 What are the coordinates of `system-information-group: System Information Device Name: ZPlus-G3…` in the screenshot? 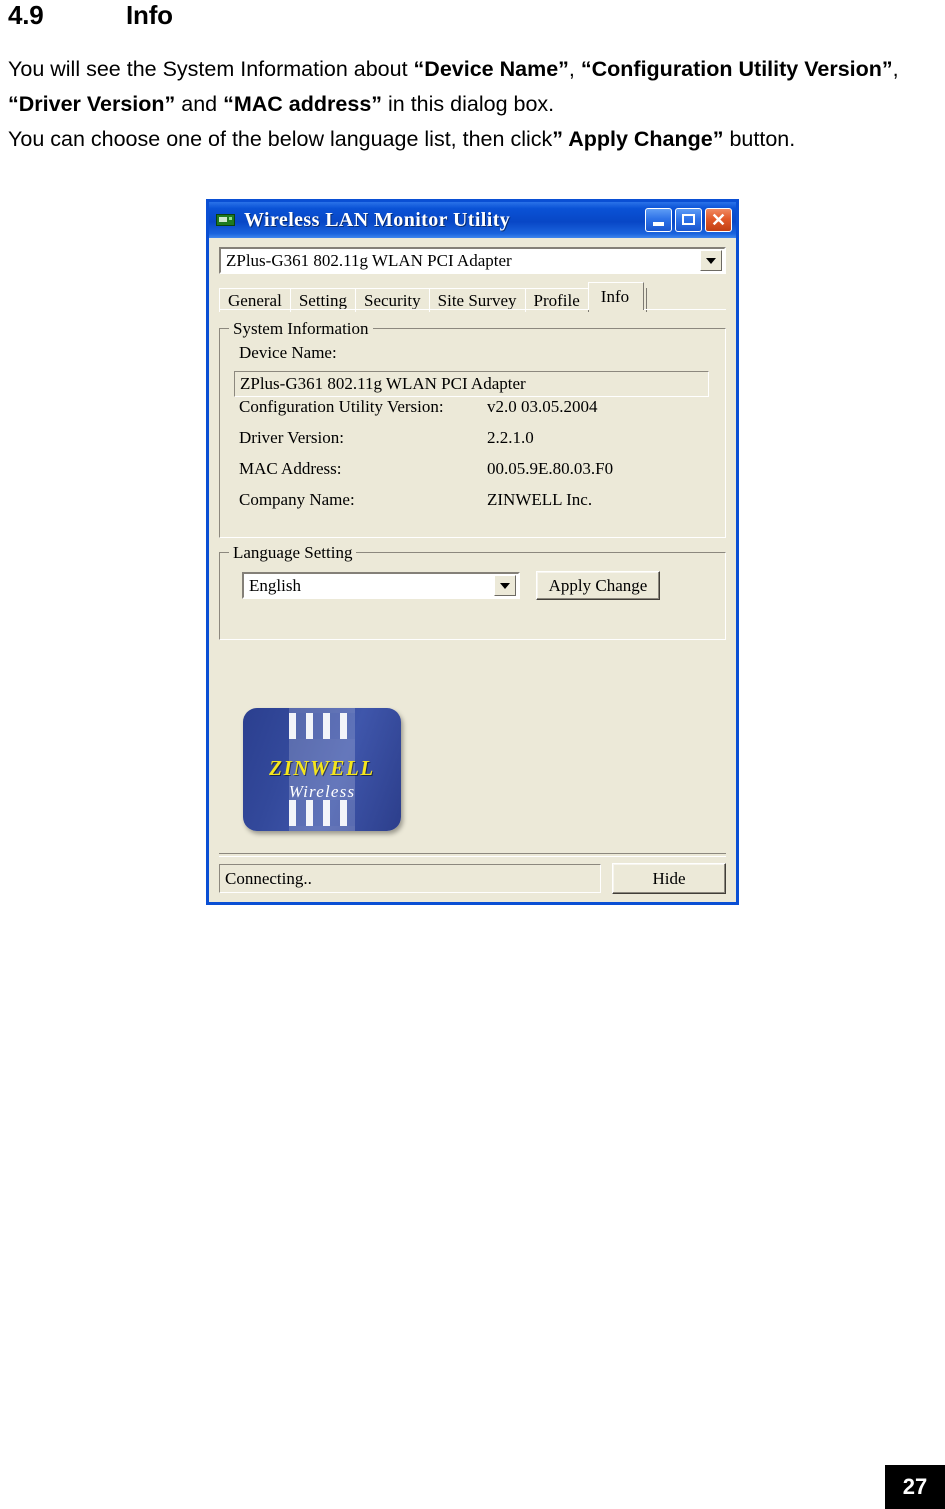 It's located at (472, 428).